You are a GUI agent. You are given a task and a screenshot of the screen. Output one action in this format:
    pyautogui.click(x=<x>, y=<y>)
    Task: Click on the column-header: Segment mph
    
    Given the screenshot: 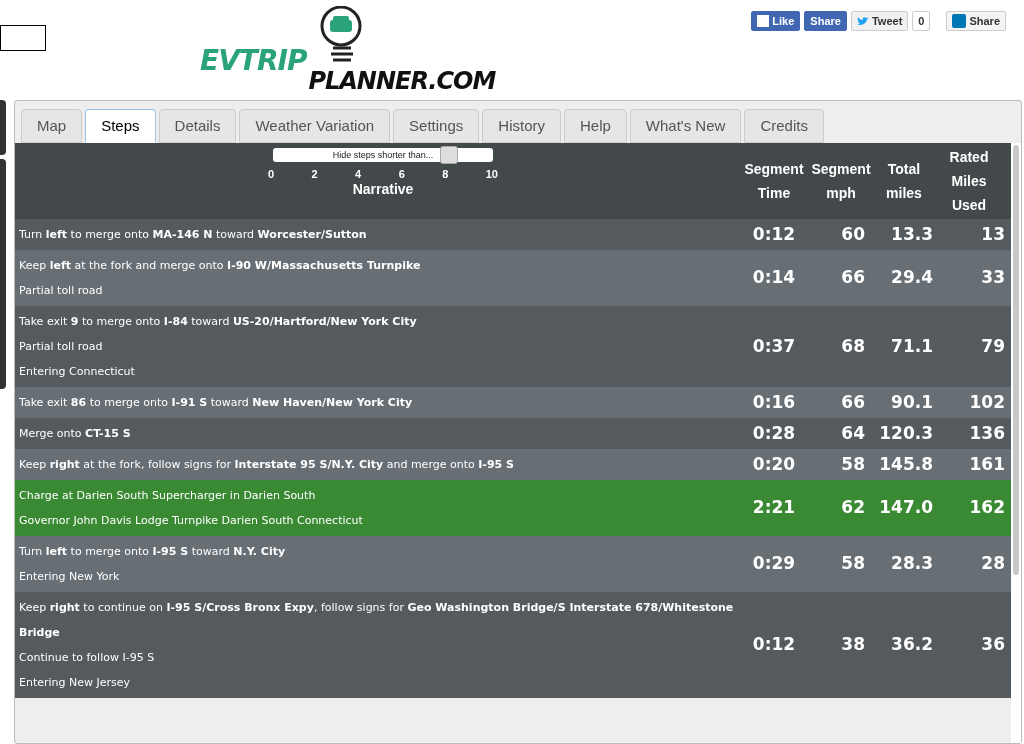 What is the action you would take?
    pyautogui.click(x=841, y=181)
    